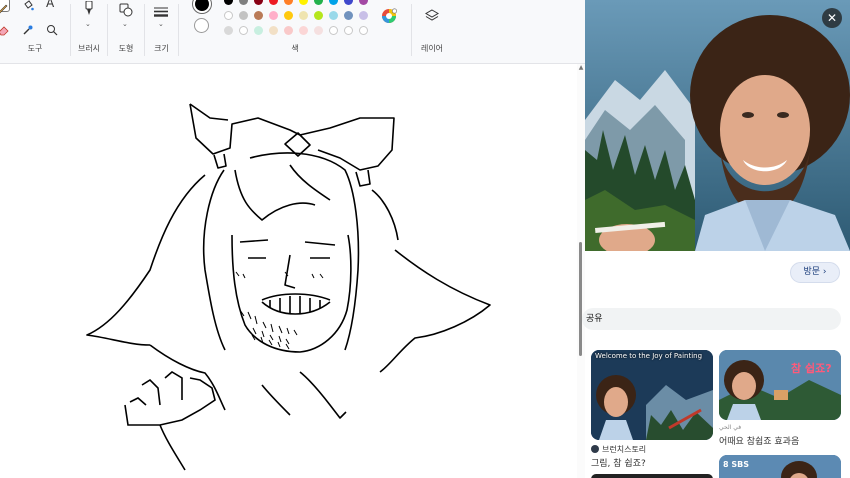  Describe the element at coordinates (161, 48) in the screenshot. I see `size-group-label: 크기` at that location.